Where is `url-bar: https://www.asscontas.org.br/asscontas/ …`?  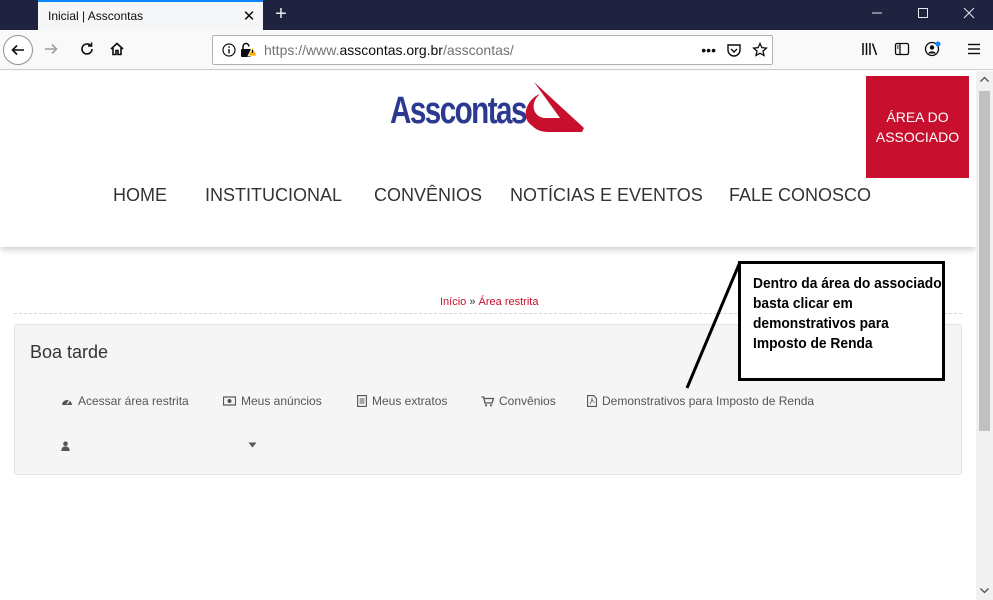
url-bar: https://www.asscontas.org.br/asscontas/ … is located at coordinates (492, 50).